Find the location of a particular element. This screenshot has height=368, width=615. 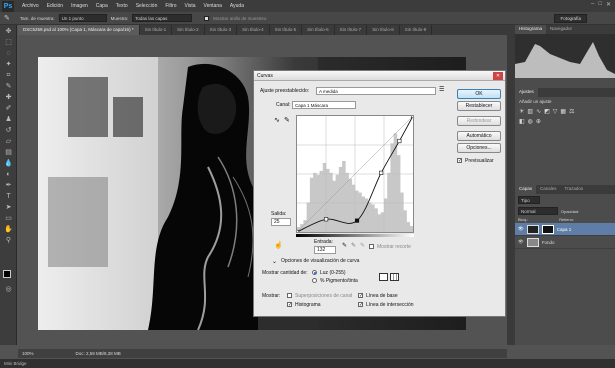

light-radio is located at coordinates (314, 272).